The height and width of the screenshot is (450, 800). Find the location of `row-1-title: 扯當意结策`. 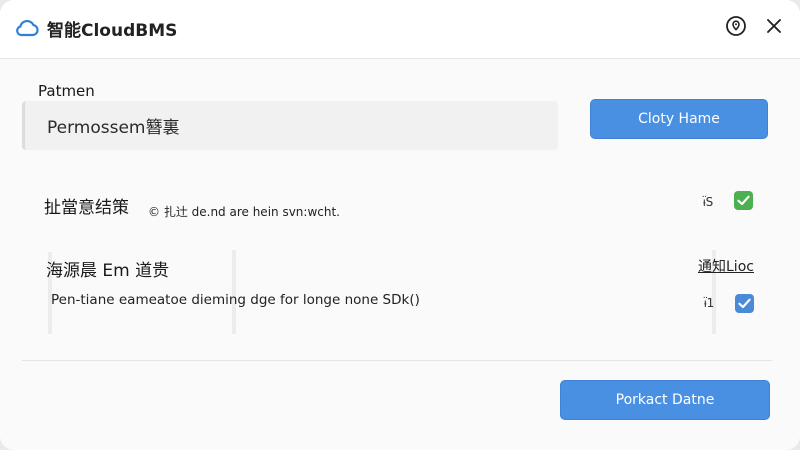

row-1-title: 扯當意结策 is located at coordinates (86, 208).